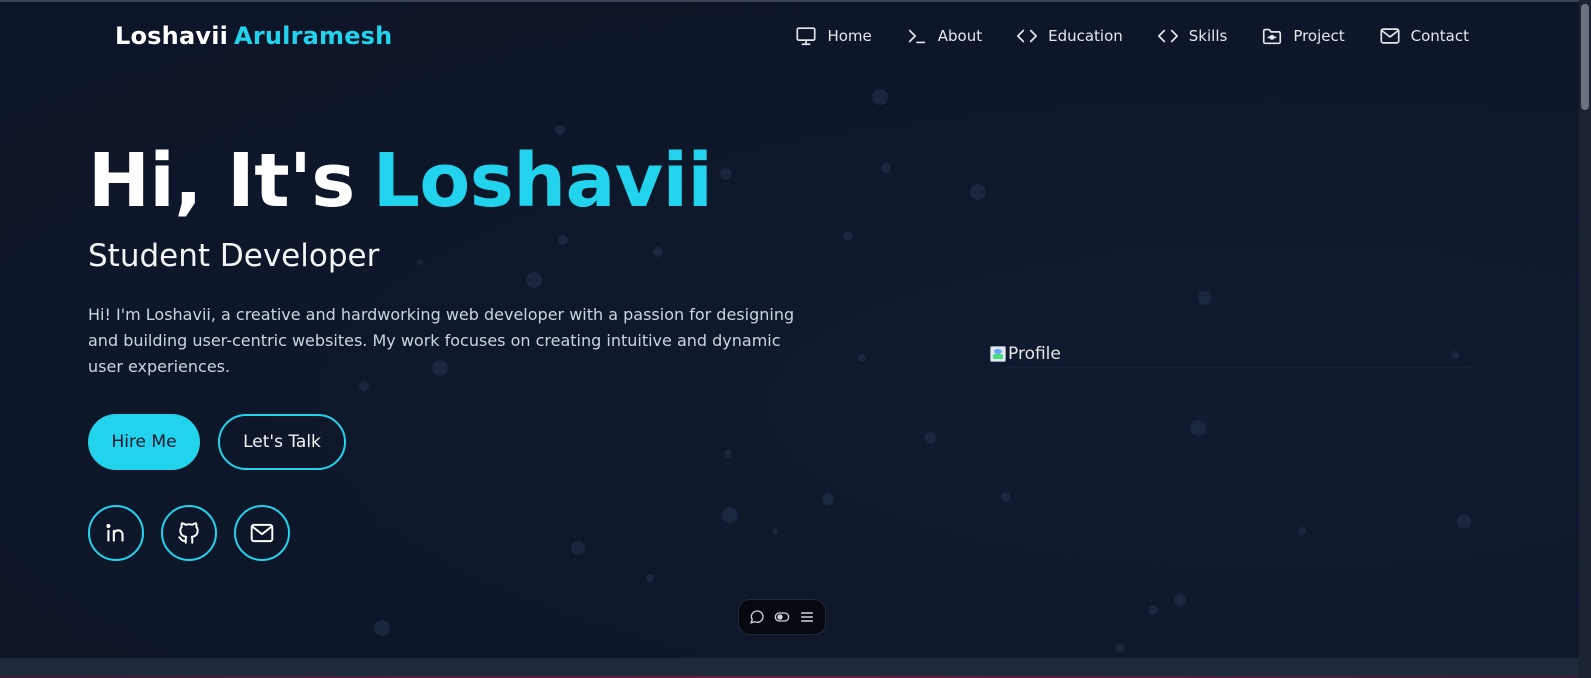  Describe the element at coordinates (1585, 57) in the screenshot. I see `scrollbar-thumb` at that location.